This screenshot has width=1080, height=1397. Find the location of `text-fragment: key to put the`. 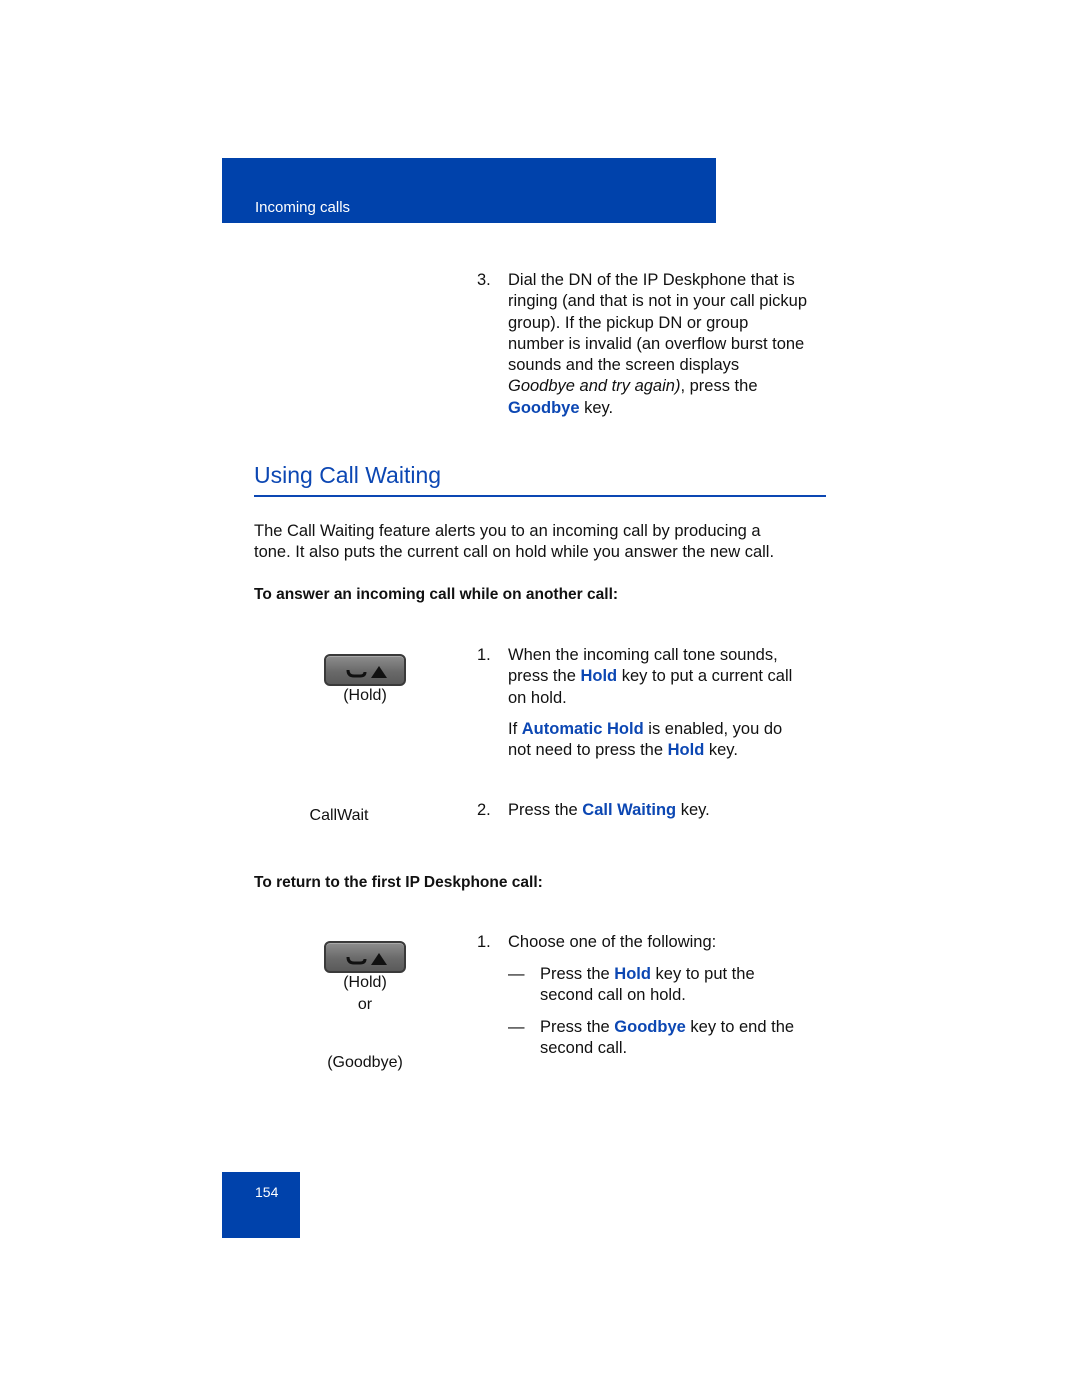

text-fragment: key to put the is located at coordinates (702, 974).